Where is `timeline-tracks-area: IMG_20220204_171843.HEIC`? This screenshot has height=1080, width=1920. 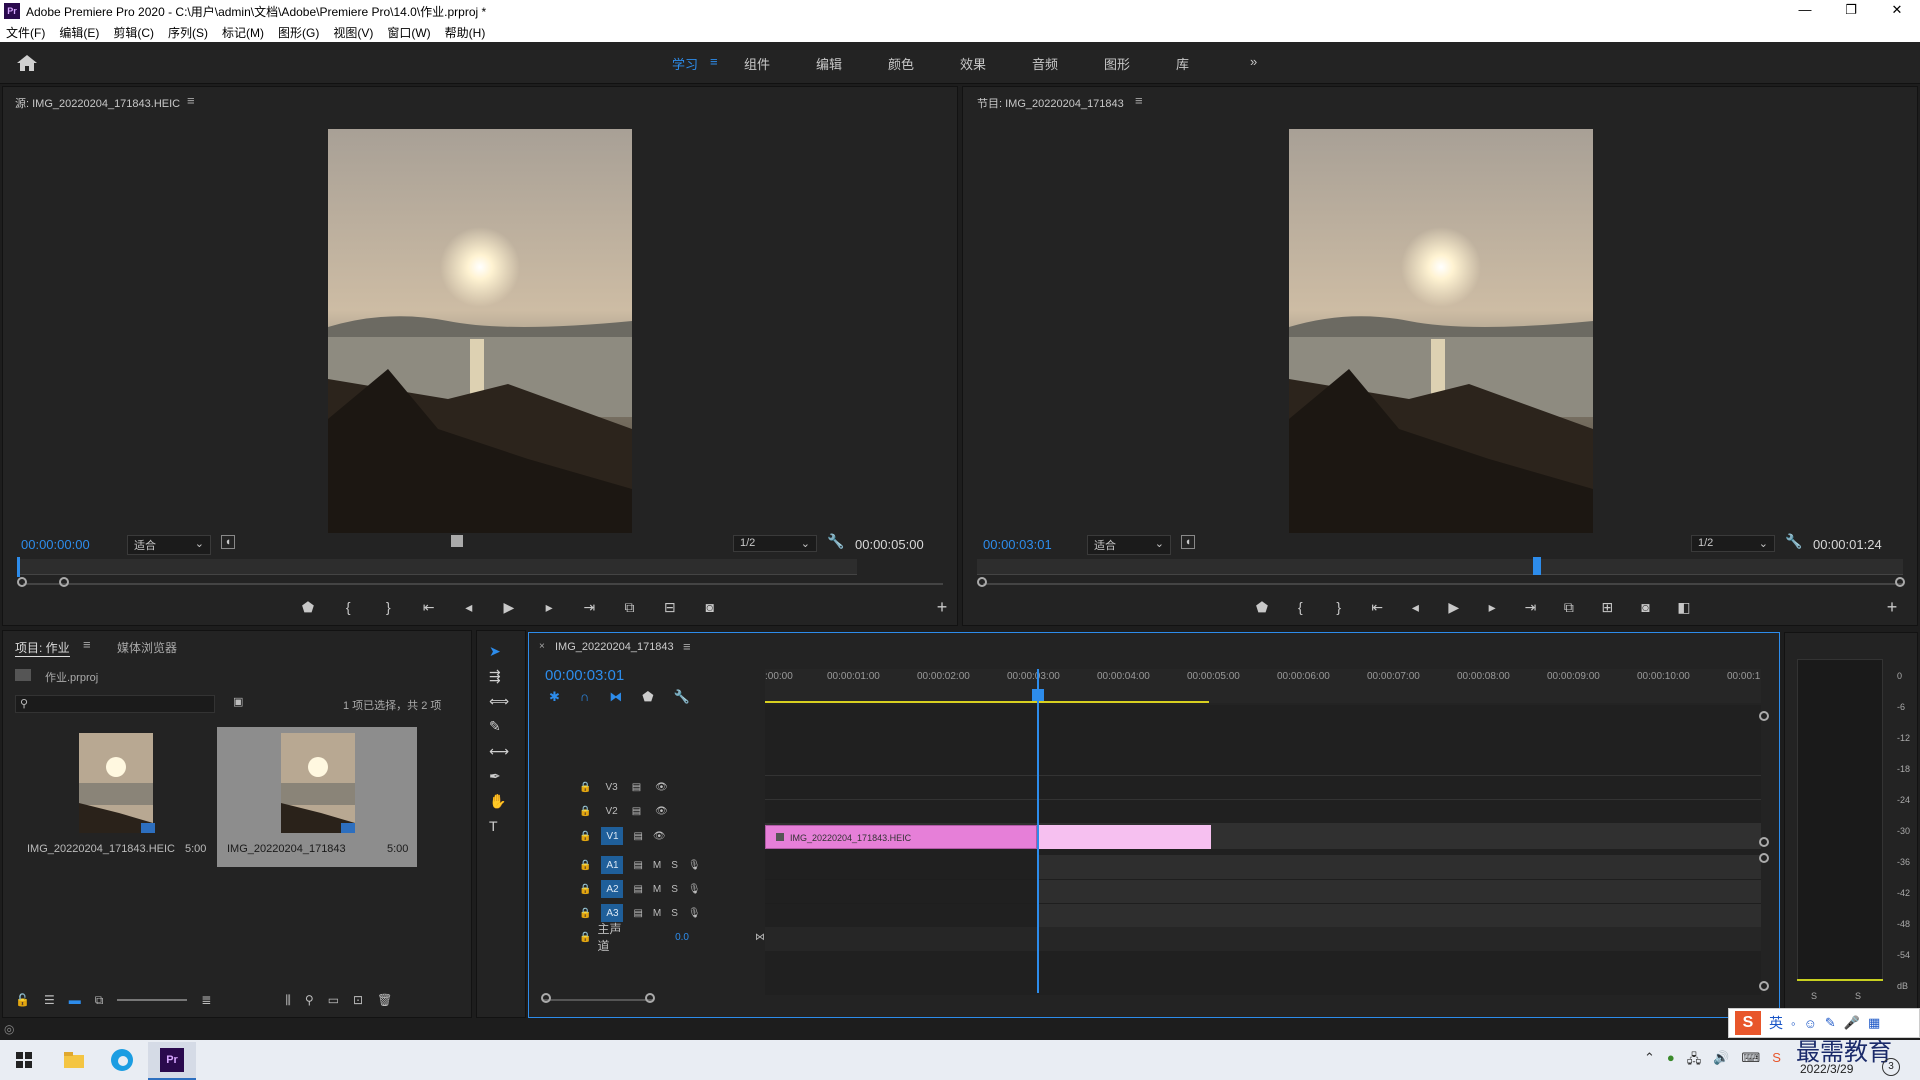 timeline-tracks-area: IMG_20220204_171843.HEIC is located at coordinates (1263, 850).